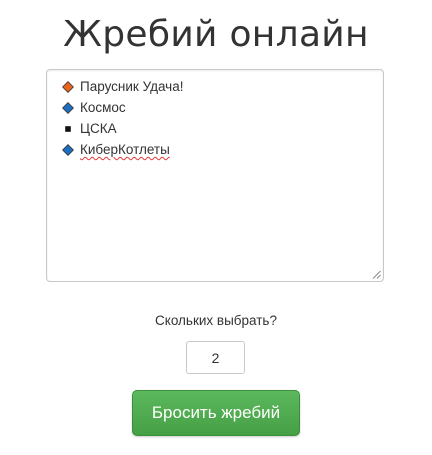  I want to click on participant-text: ЦСКА, so click(98, 128).